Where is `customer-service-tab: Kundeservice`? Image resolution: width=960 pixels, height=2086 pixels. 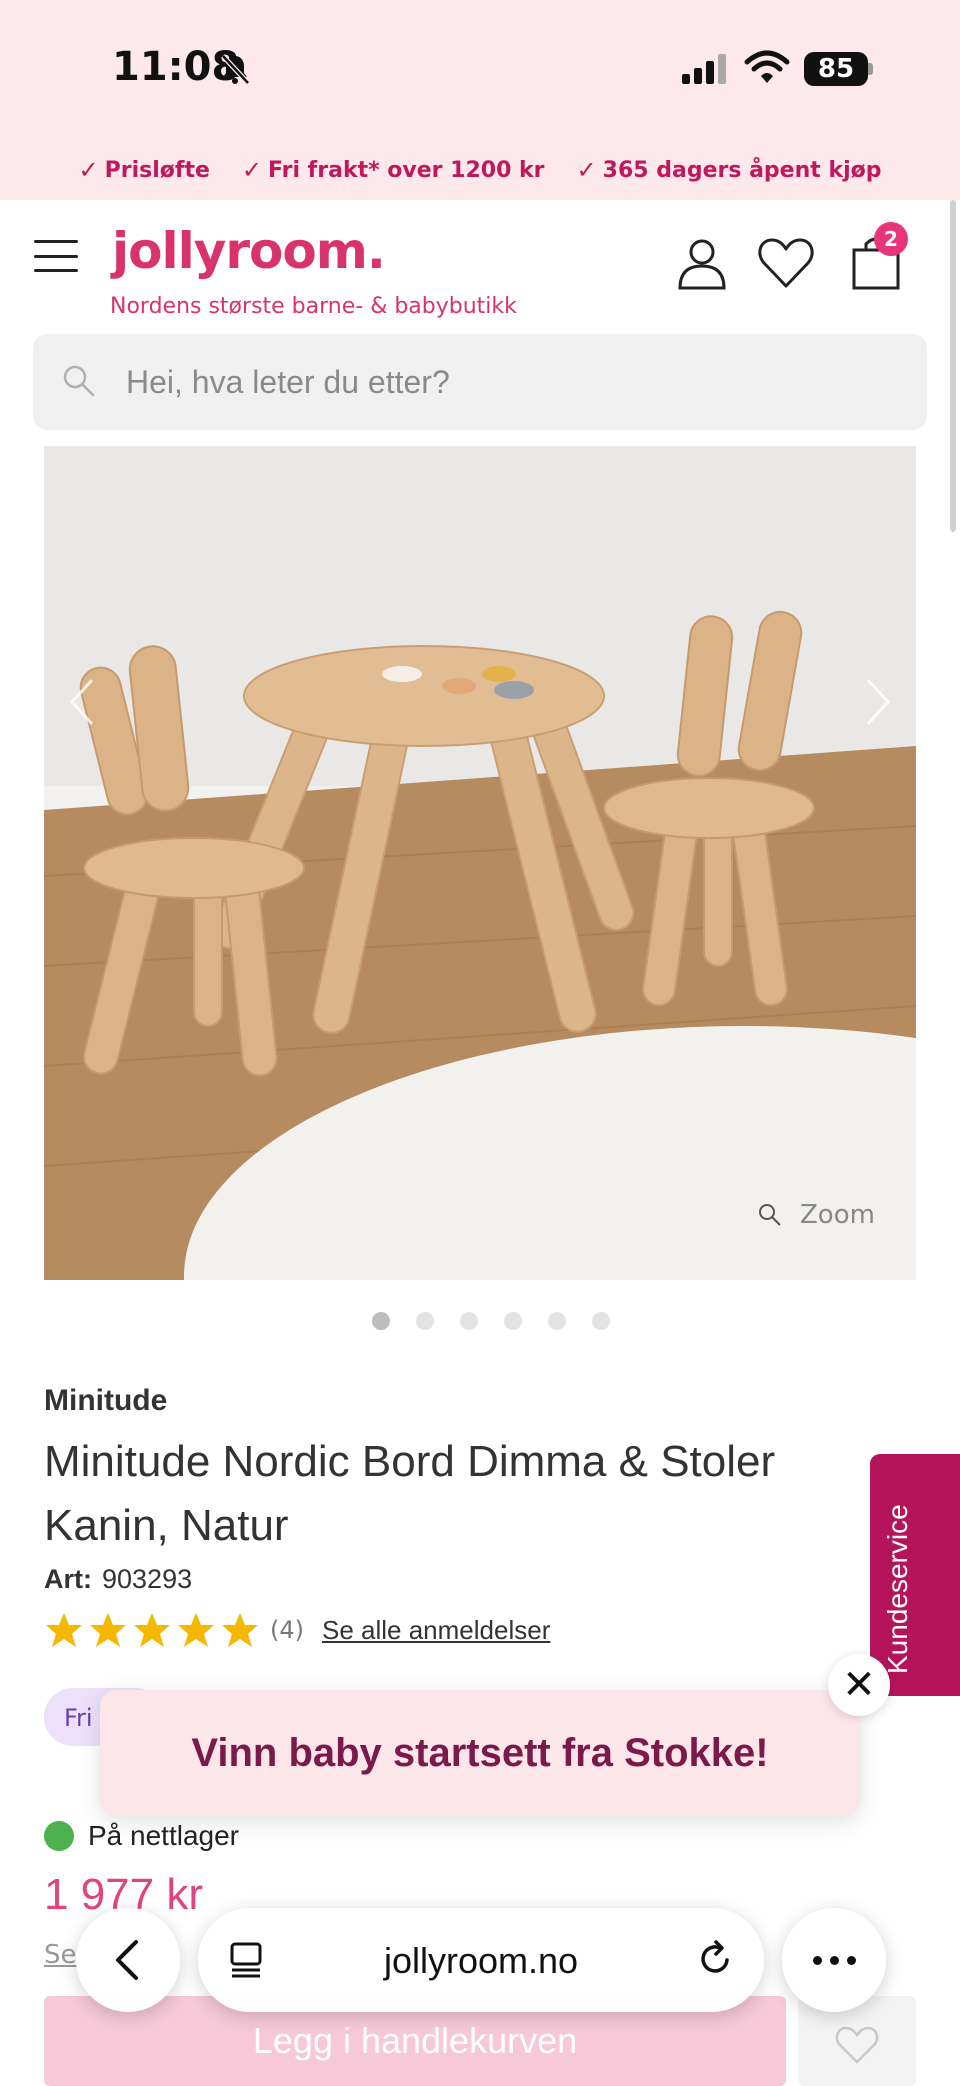 customer-service-tab: Kundeservice is located at coordinates (915, 1575).